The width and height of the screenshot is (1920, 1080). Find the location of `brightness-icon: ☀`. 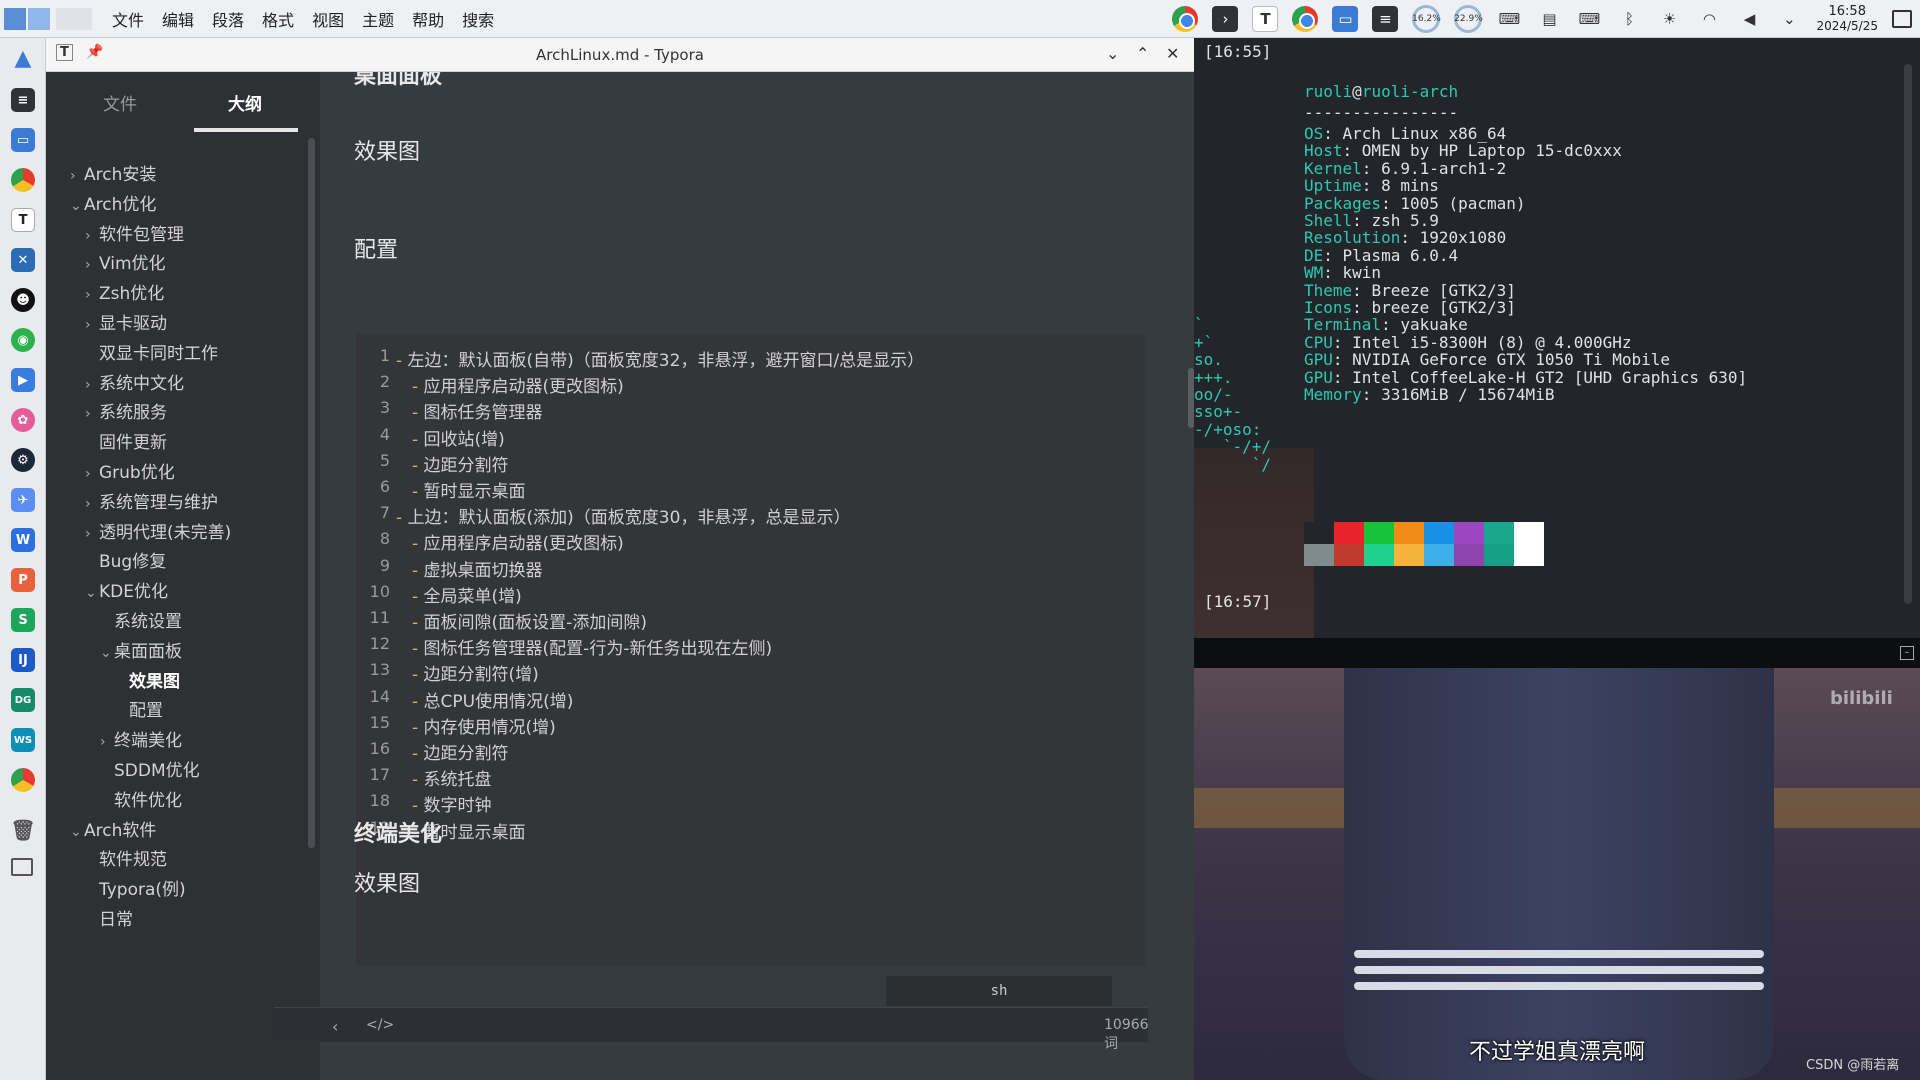

brightness-icon: ☀ is located at coordinates (1669, 19).